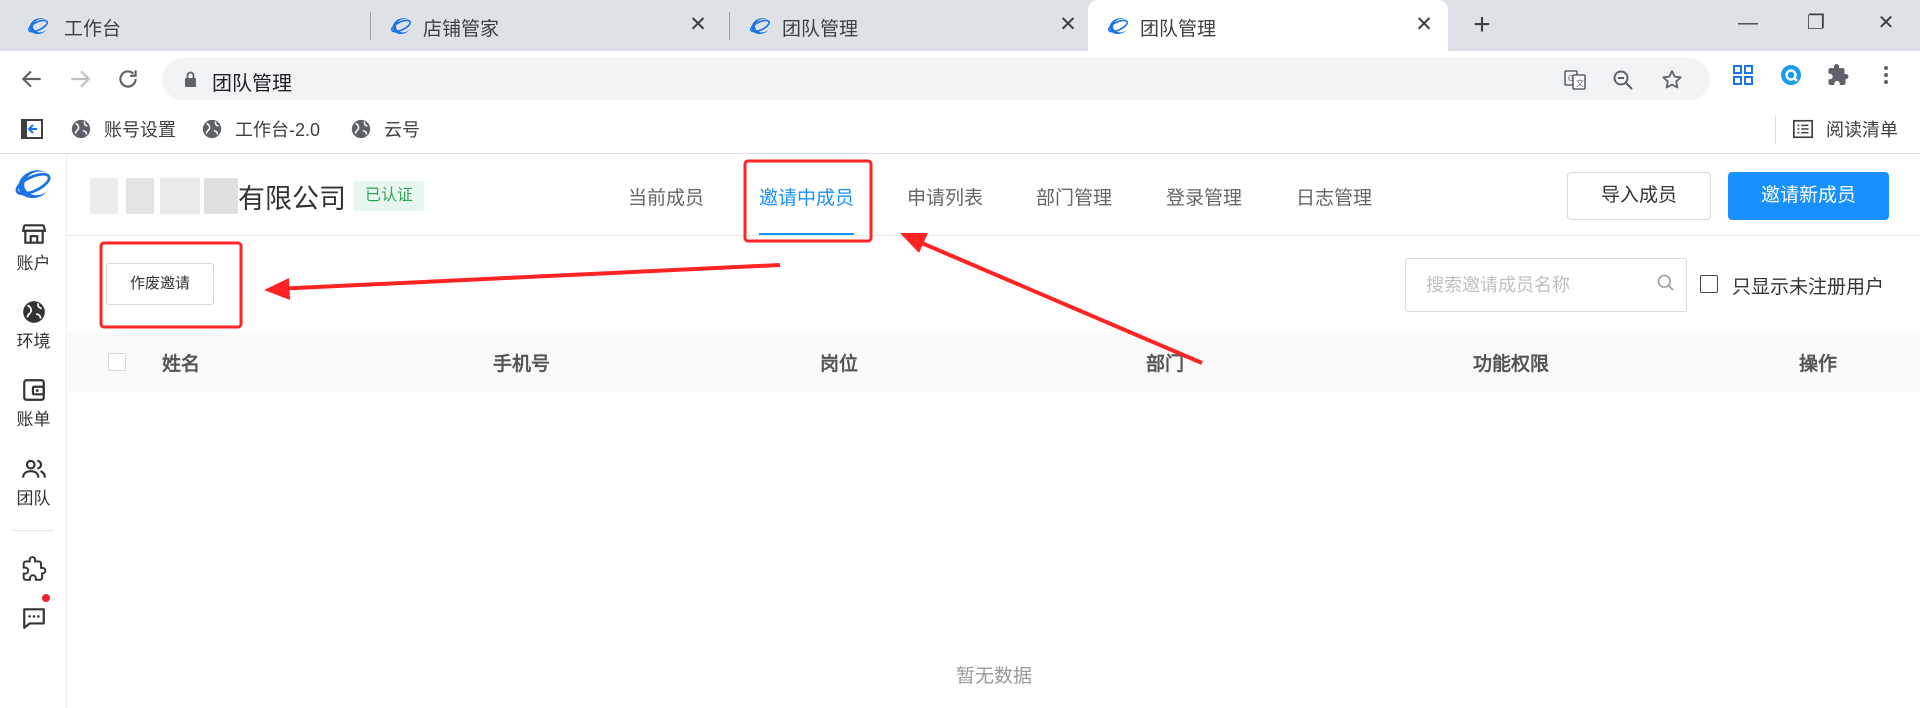 The width and height of the screenshot is (1920, 708). Describe the element at coordinates (33, 419) in the screenshot. I see `sidebar-item-label: 账单` at that location.